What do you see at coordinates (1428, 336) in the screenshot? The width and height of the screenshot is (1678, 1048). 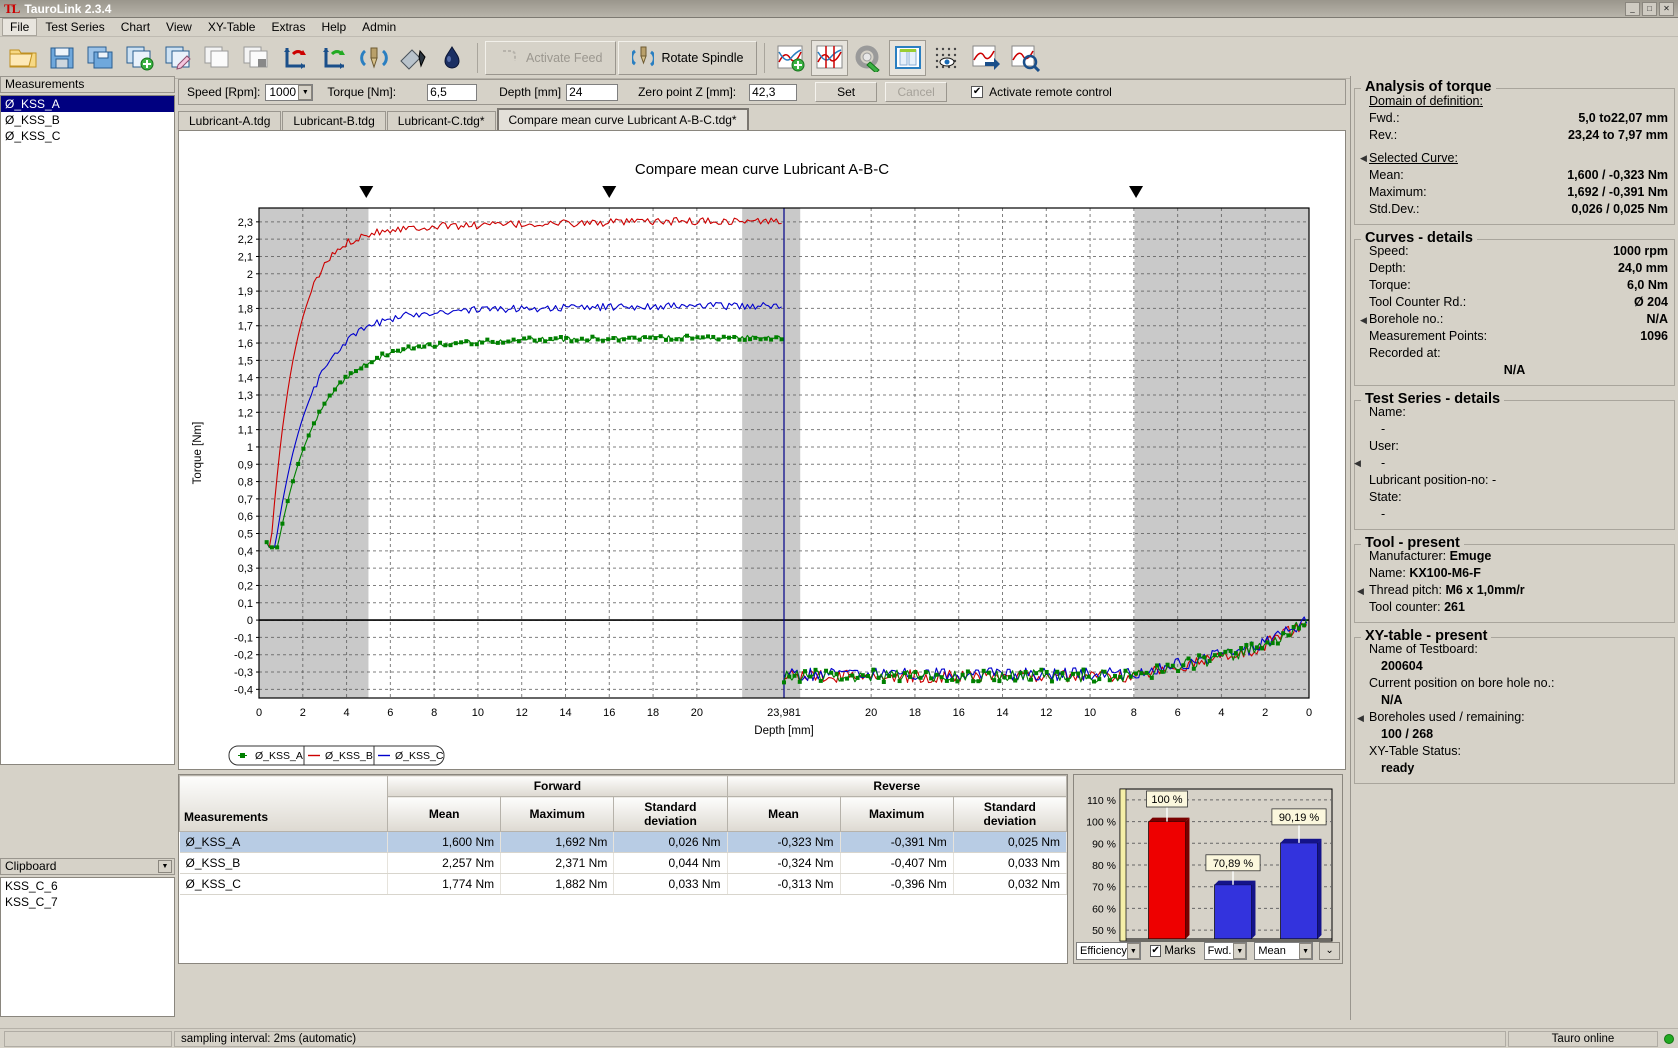 I see `points-label: Measurement Points:` at bounding box center [1428, 336].